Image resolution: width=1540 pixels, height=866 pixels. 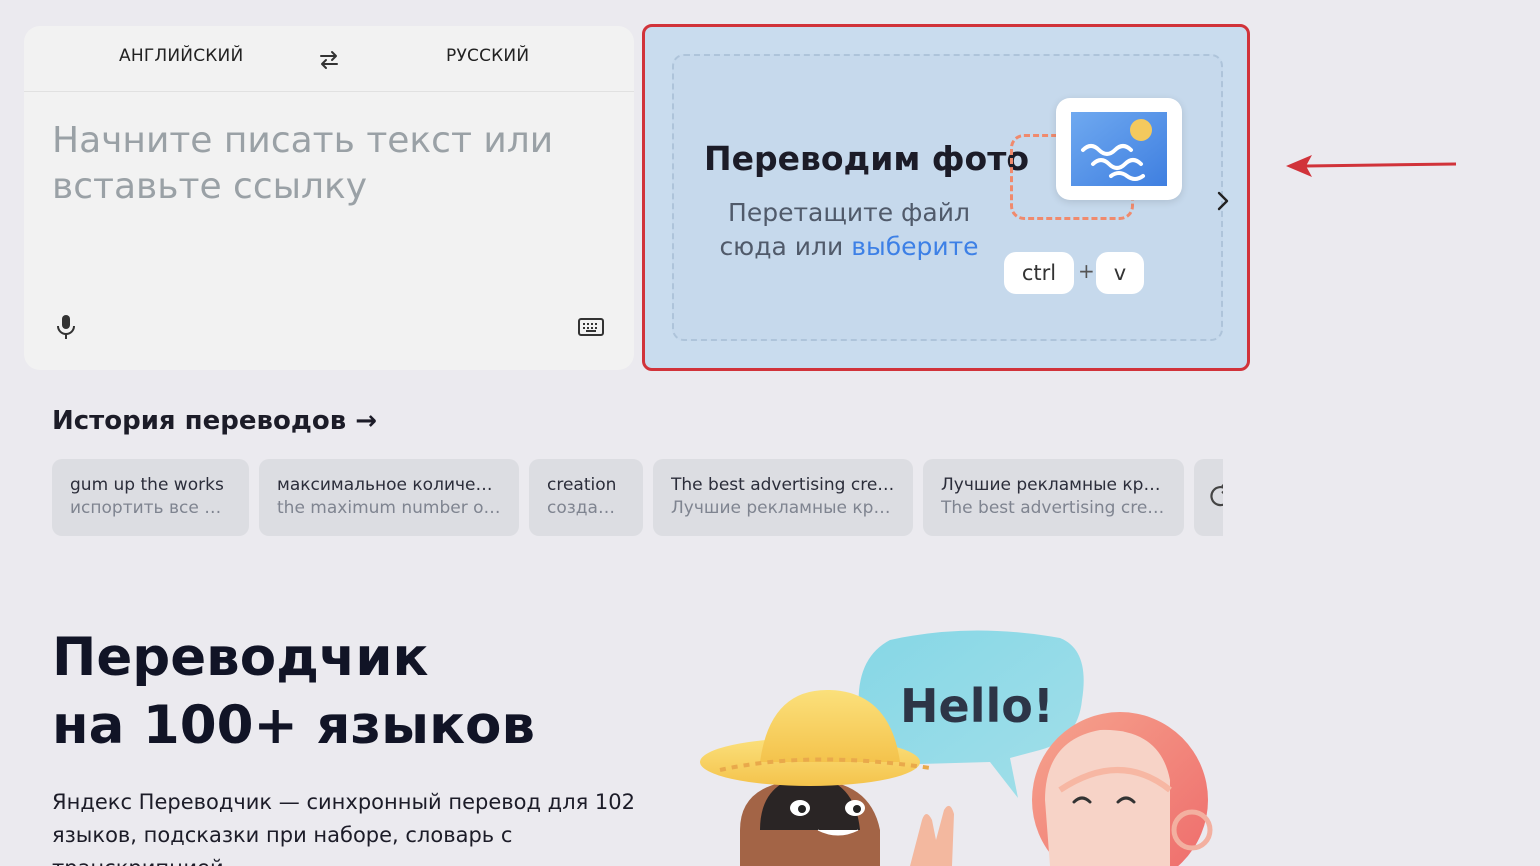 I want to click on hello-characters-illustration: Hello!, so click(x=956, y=748).